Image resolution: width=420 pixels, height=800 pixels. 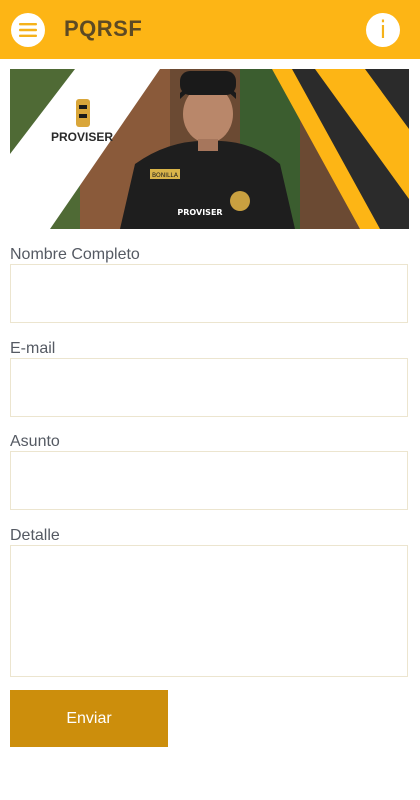 I want to click on email-label: E-mail, so click(x=33, y=348).